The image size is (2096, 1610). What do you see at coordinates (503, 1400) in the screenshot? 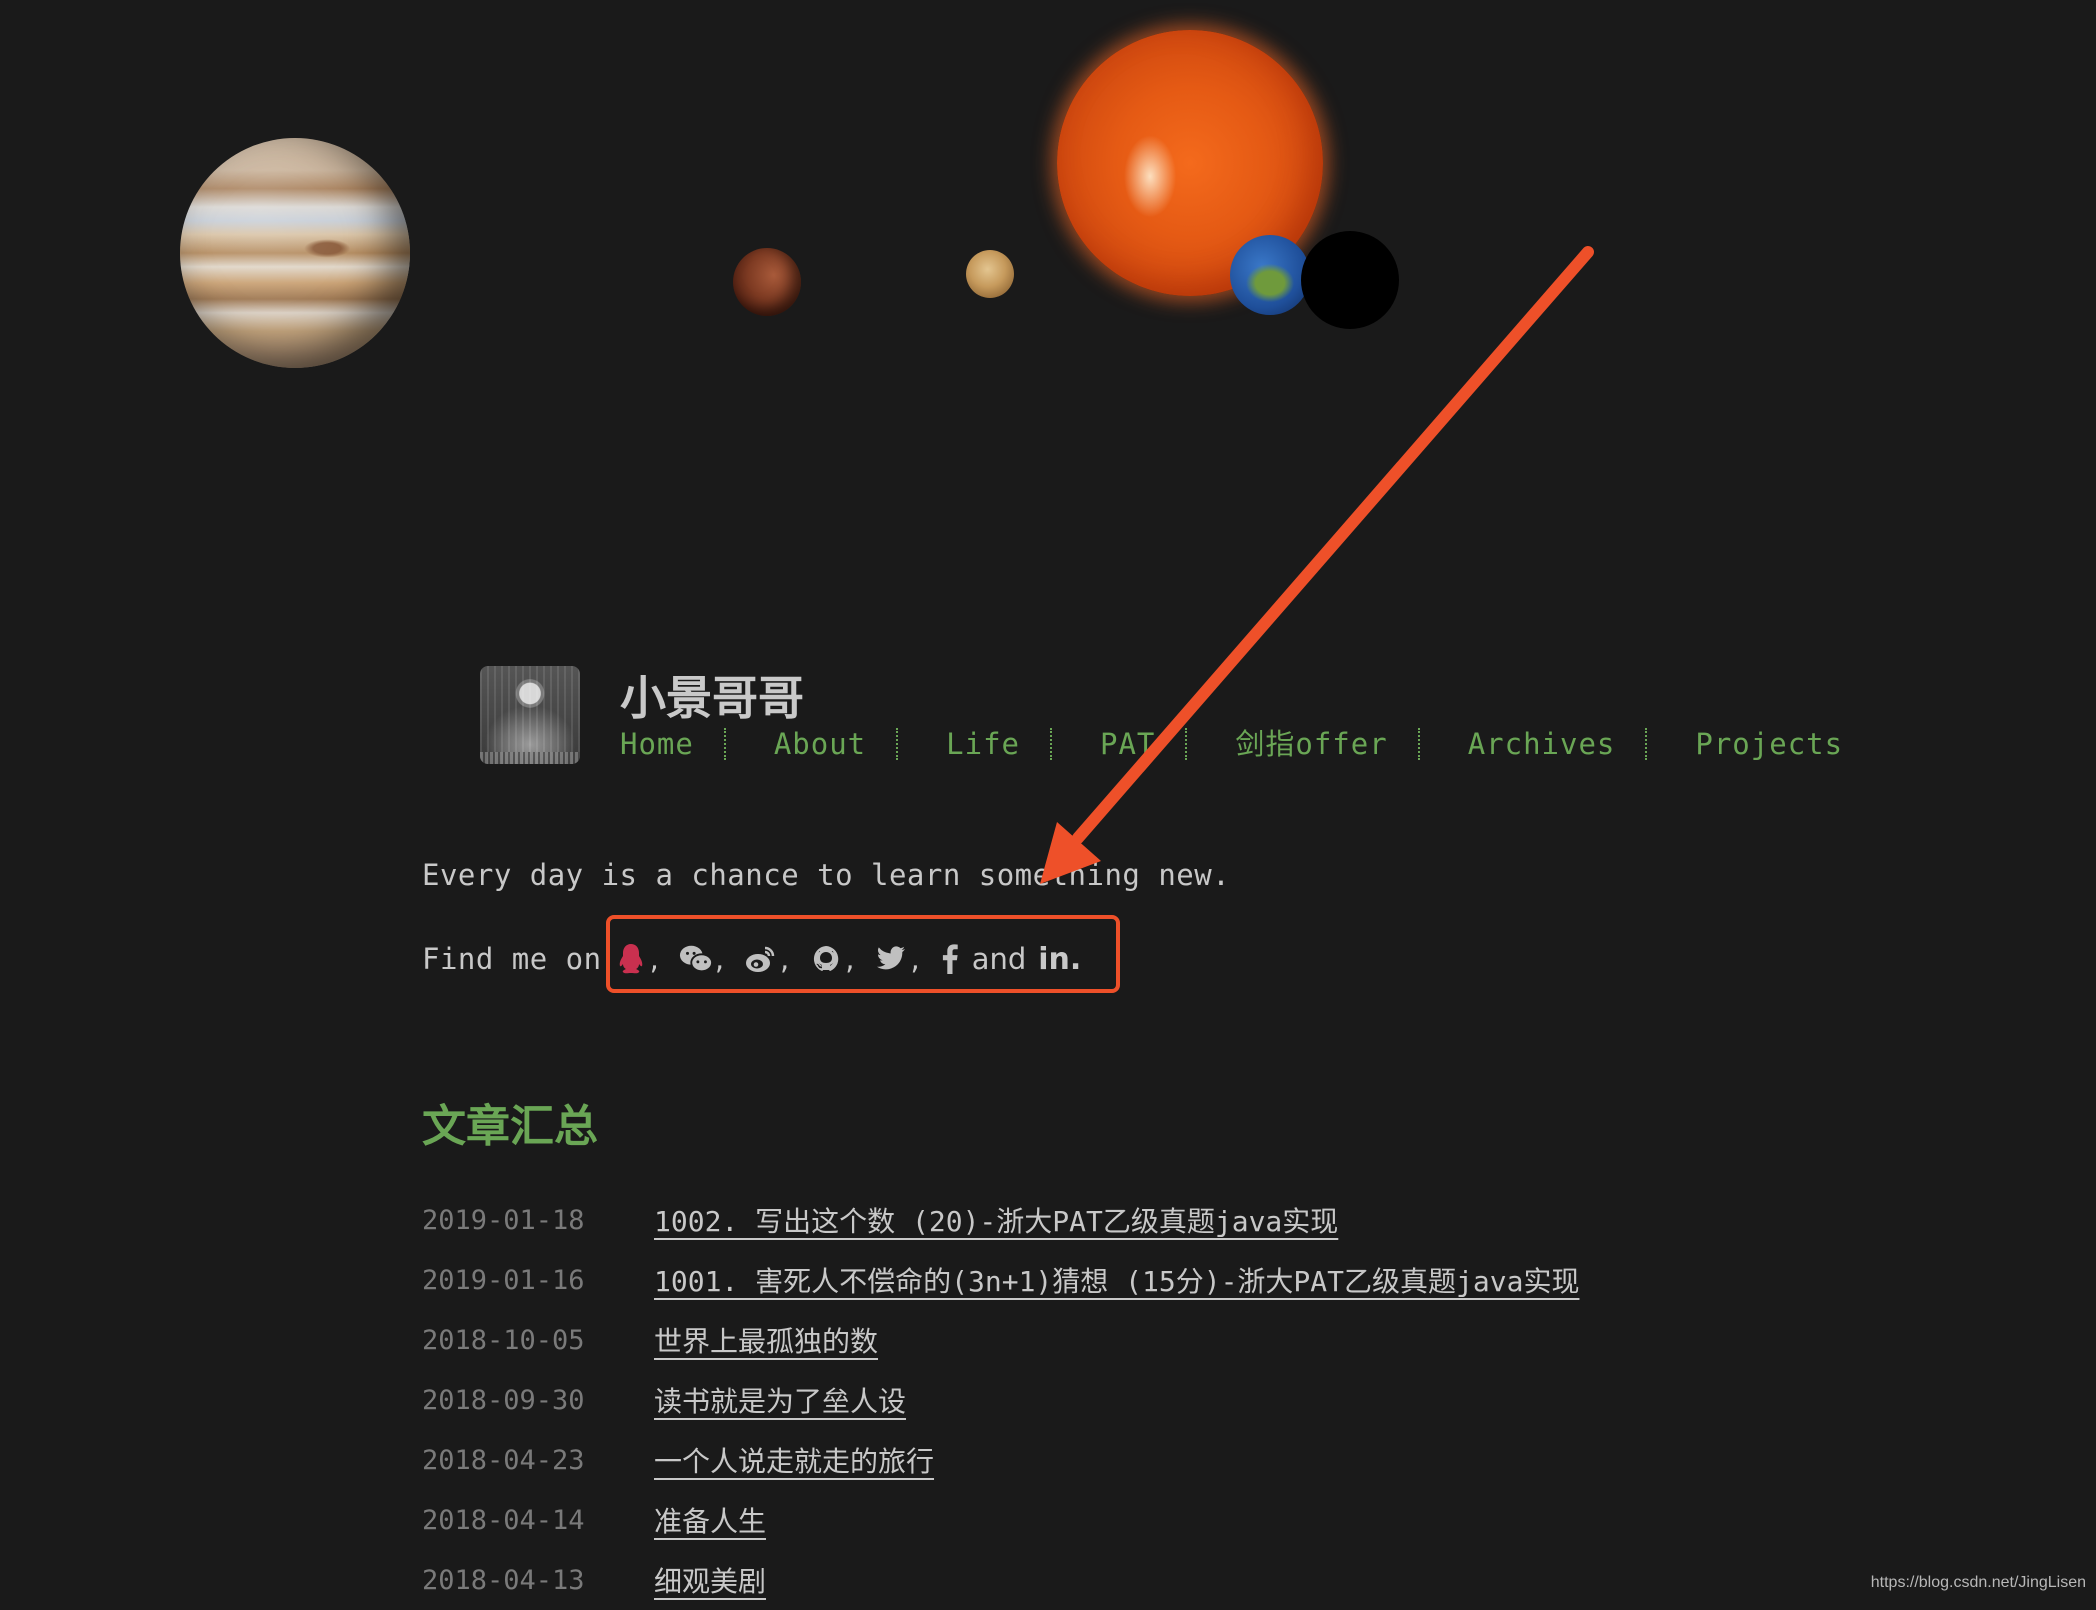
I see `post-date: 2018-09-30` at bounding box center [503, 1400].